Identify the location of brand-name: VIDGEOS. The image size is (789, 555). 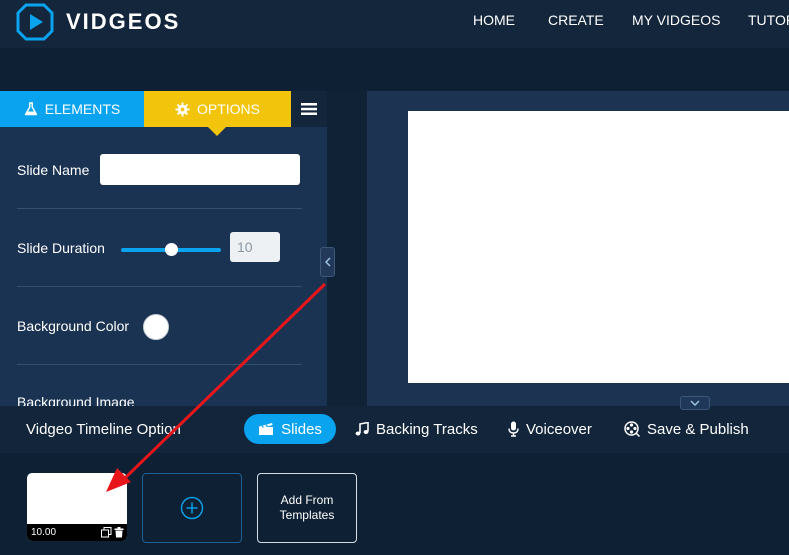
(123, 21).